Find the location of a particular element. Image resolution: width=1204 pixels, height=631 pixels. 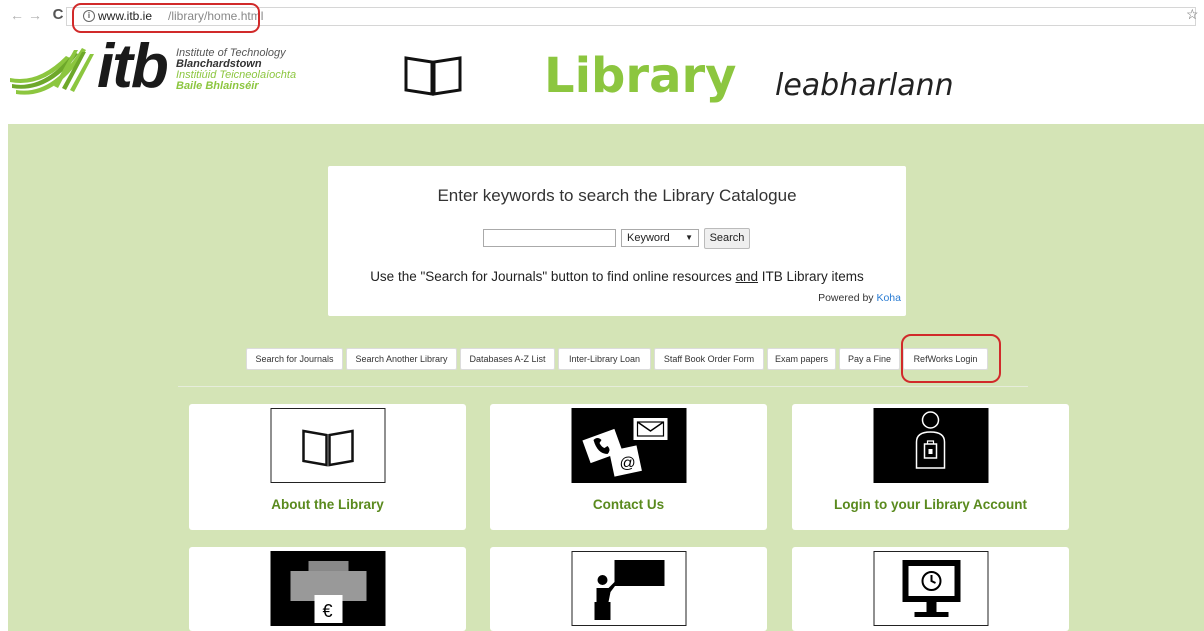

bookmark-star-icon: ☆ is located at coordinates (1192, 14).